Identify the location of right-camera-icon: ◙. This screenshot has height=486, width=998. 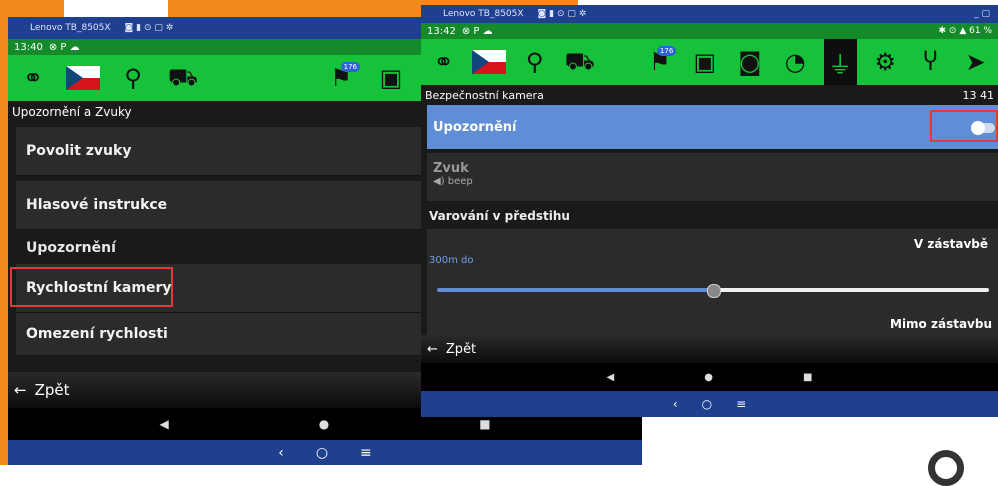
(749, 62).